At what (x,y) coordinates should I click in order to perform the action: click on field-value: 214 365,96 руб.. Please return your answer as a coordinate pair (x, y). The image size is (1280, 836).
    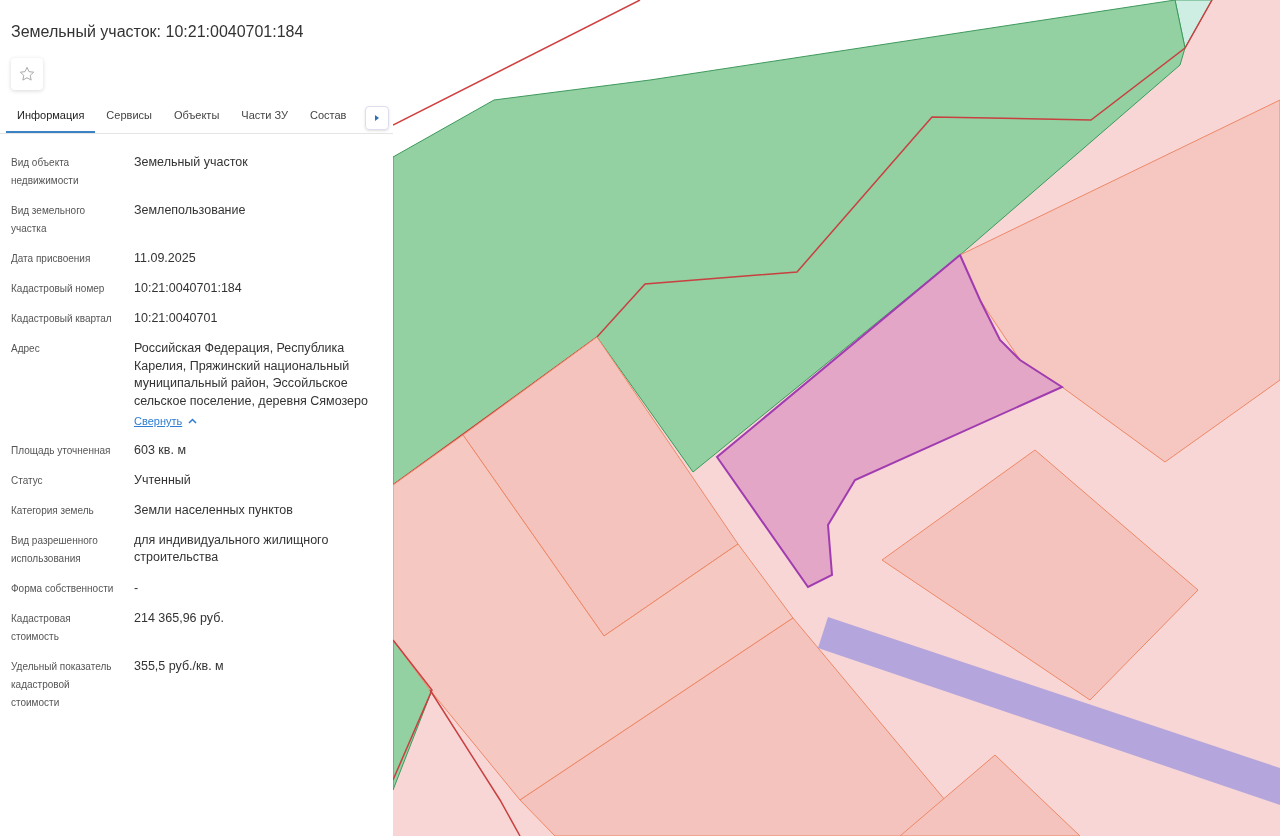
    Looking at the image, I should click on (179, 618).